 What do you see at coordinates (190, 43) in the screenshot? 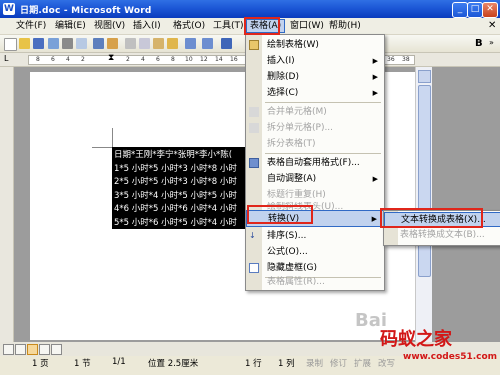
I see `undo-icon` at bounding box center [190, 43].